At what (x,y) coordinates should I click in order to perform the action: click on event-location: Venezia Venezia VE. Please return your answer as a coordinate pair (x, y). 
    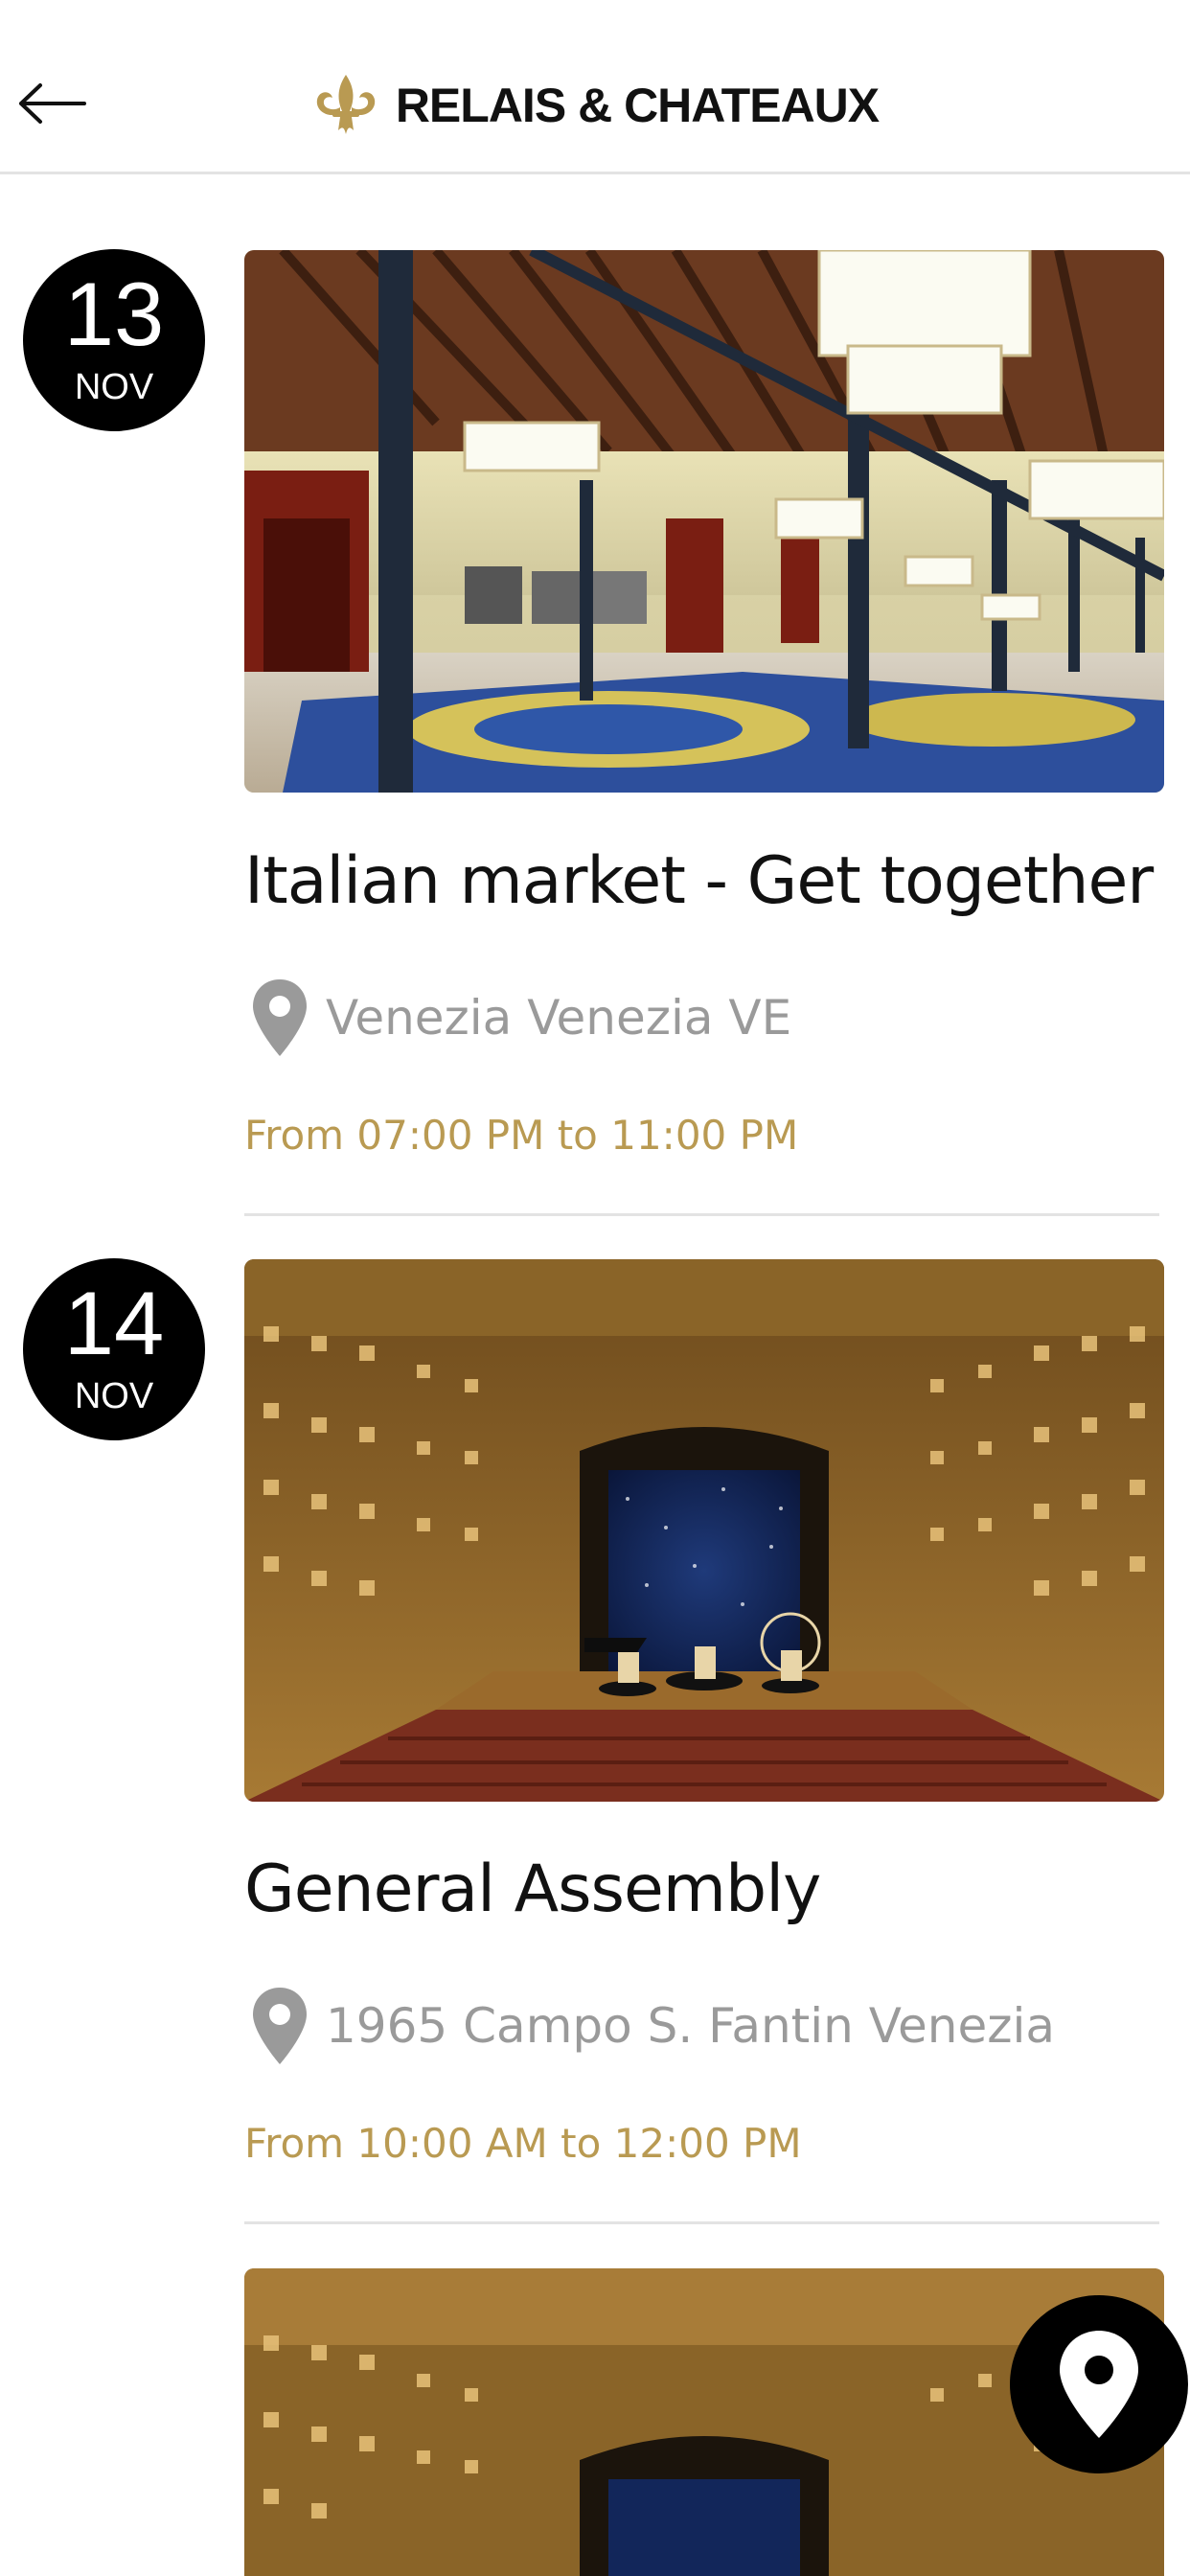
    Looking at the image, I should click on (521, 1018).